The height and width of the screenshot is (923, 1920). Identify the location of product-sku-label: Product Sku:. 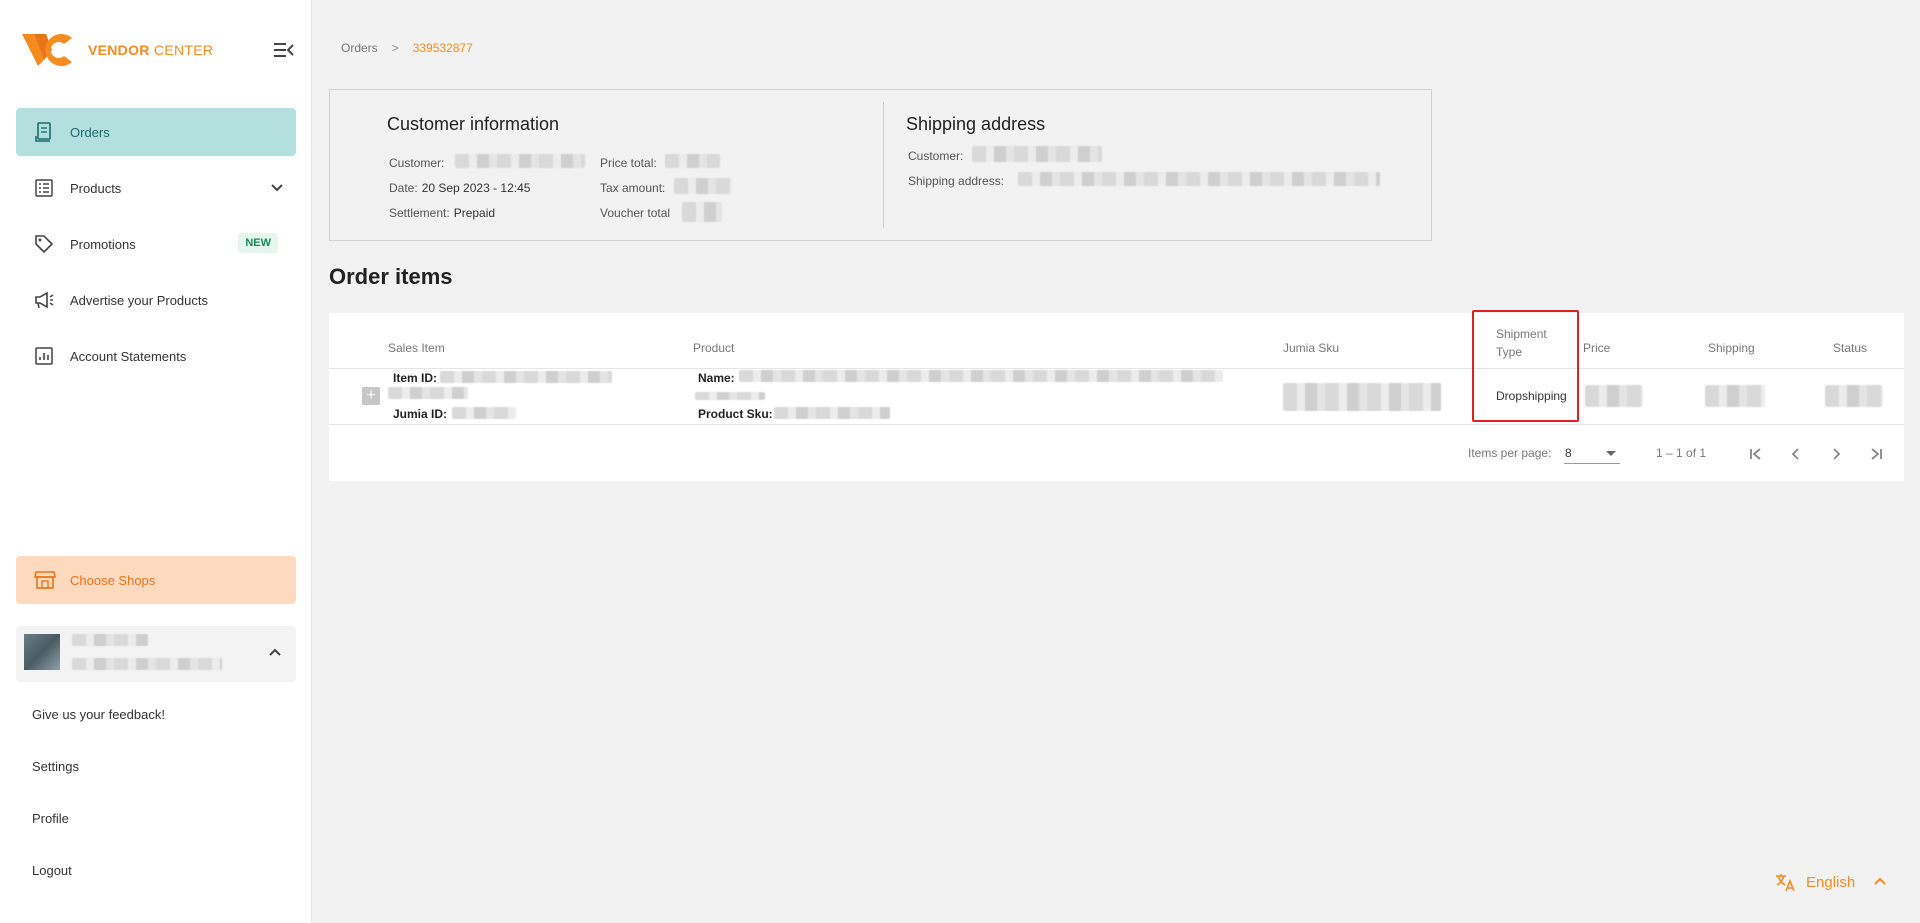
(735, 414).